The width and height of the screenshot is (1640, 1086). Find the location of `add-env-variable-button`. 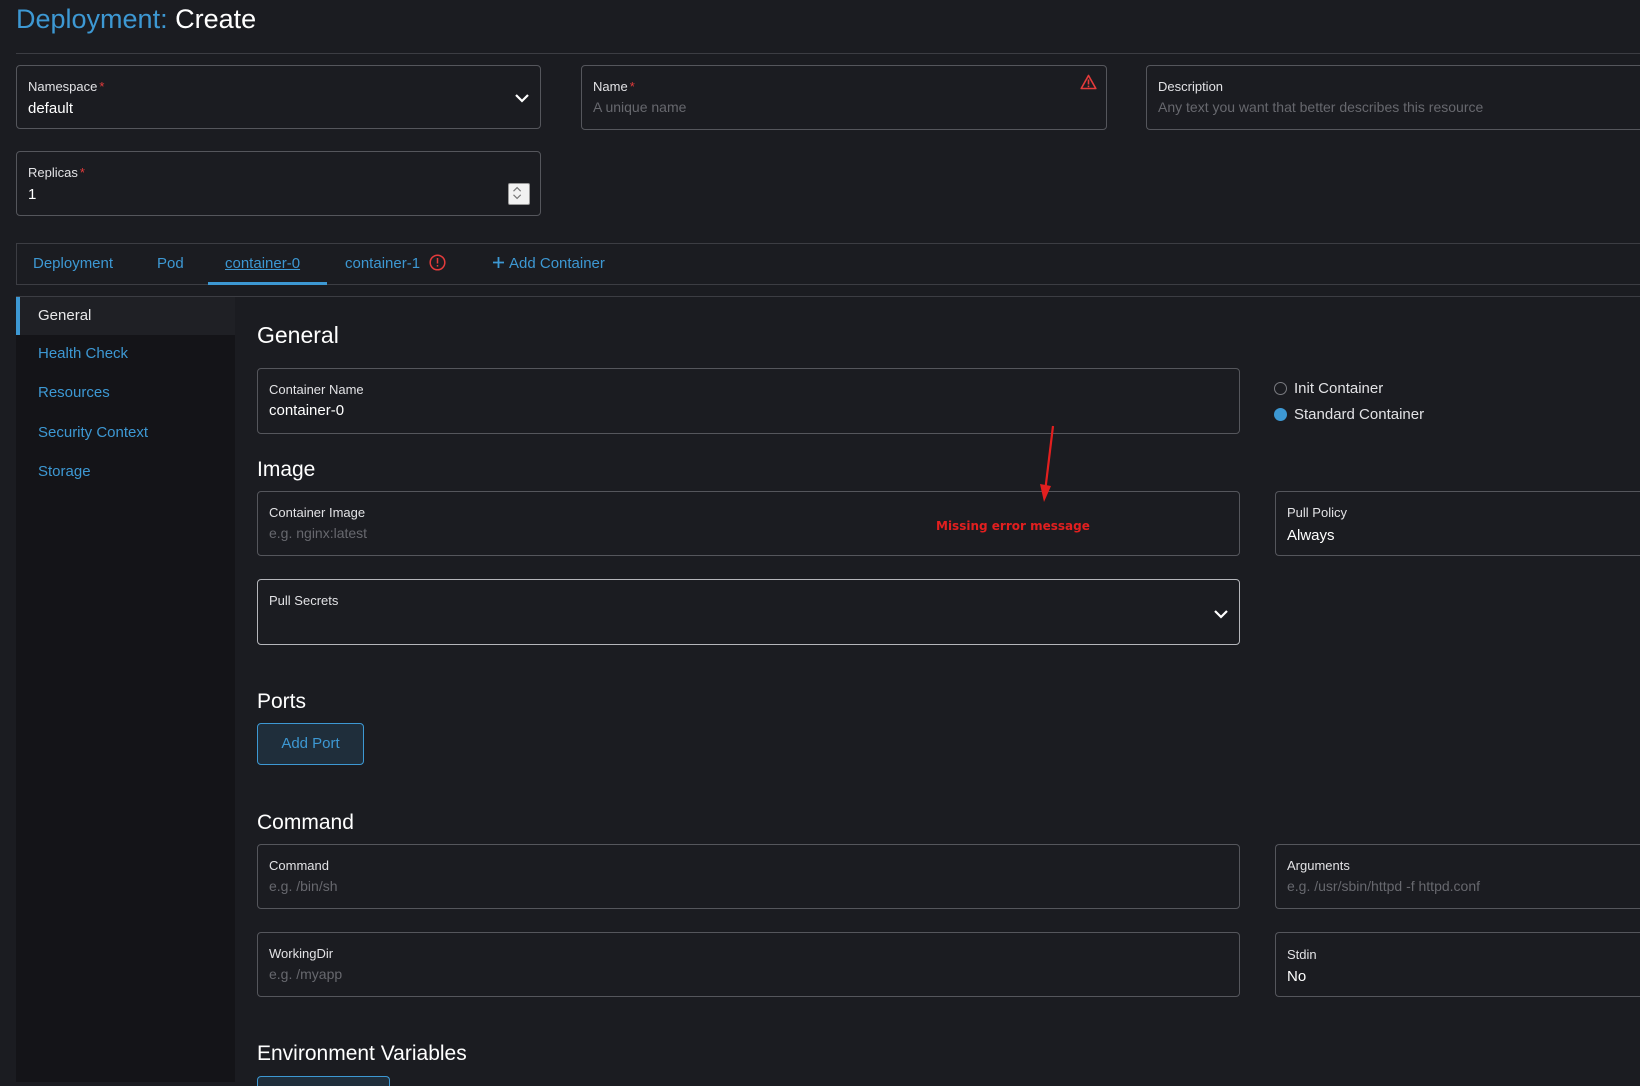

add-env-variable-button is located at coordinates (323, 1081).